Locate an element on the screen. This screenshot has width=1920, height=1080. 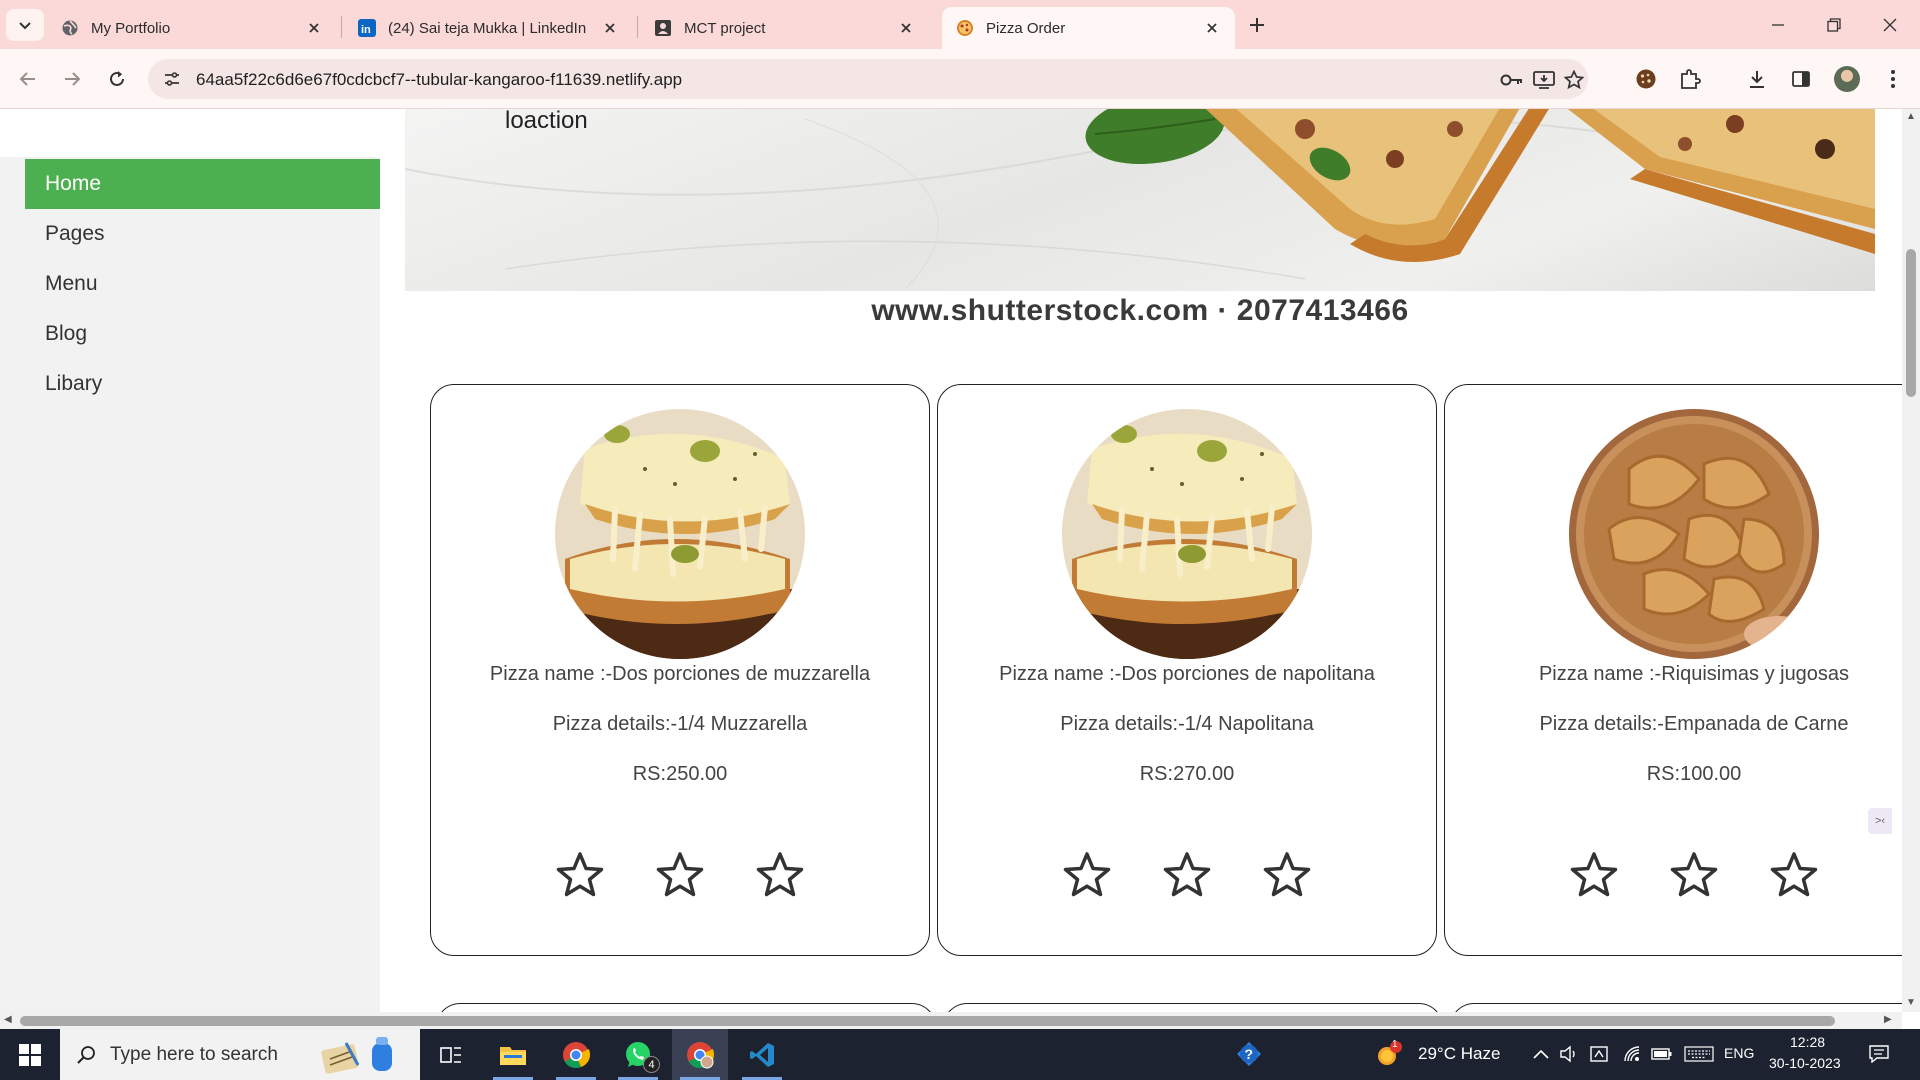
side-panel-button is located at coordinates (1801, 79).